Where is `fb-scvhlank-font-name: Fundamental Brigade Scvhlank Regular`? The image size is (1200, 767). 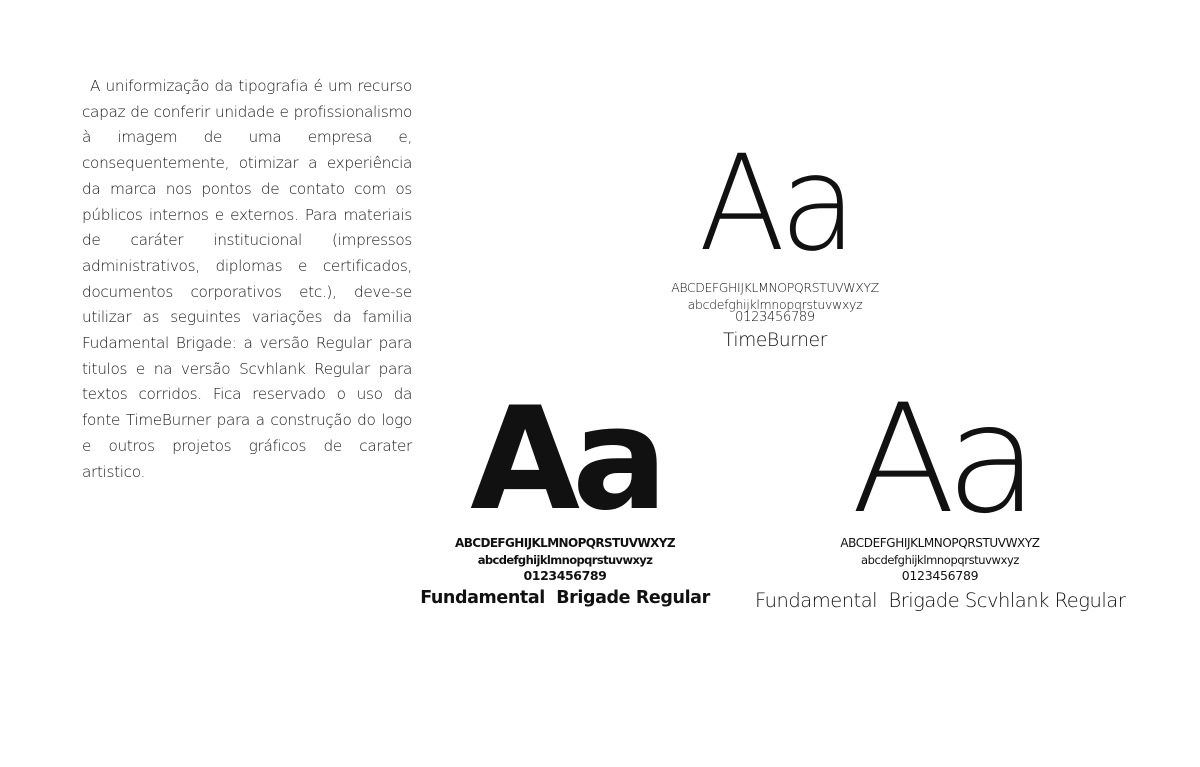 fb-scvhlank-font-name: Fundamental Brigade Scvhlank Regular is located at coordinates (940, 600).